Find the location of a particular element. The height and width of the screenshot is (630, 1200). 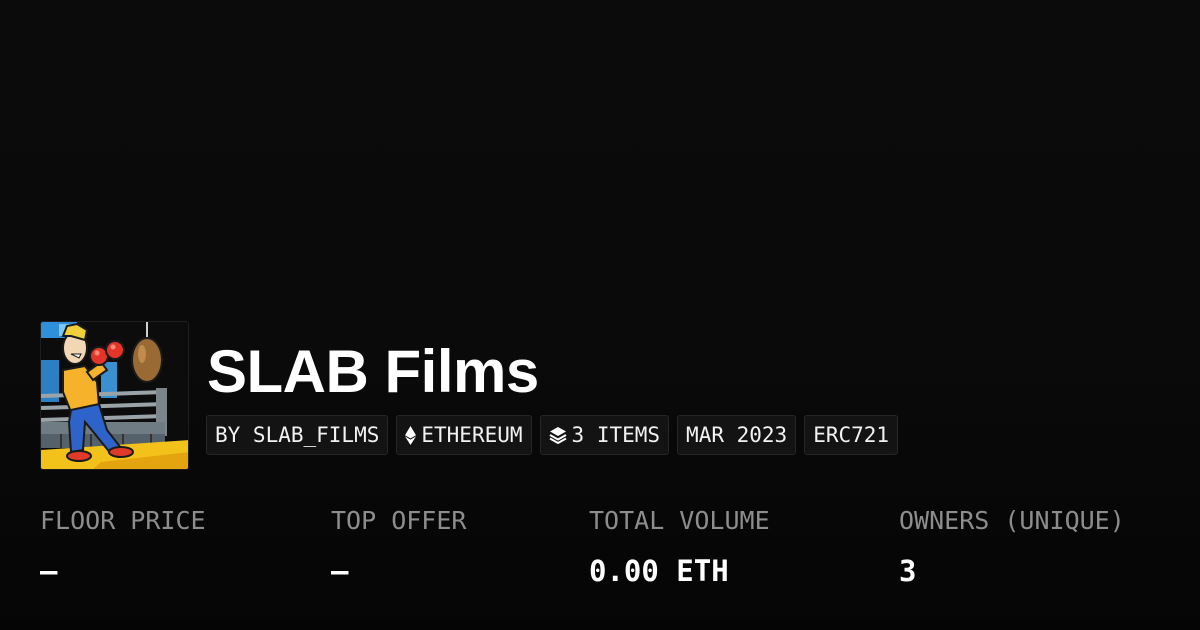

standard-chip: ERC721 is located at coordinates (851, 435).